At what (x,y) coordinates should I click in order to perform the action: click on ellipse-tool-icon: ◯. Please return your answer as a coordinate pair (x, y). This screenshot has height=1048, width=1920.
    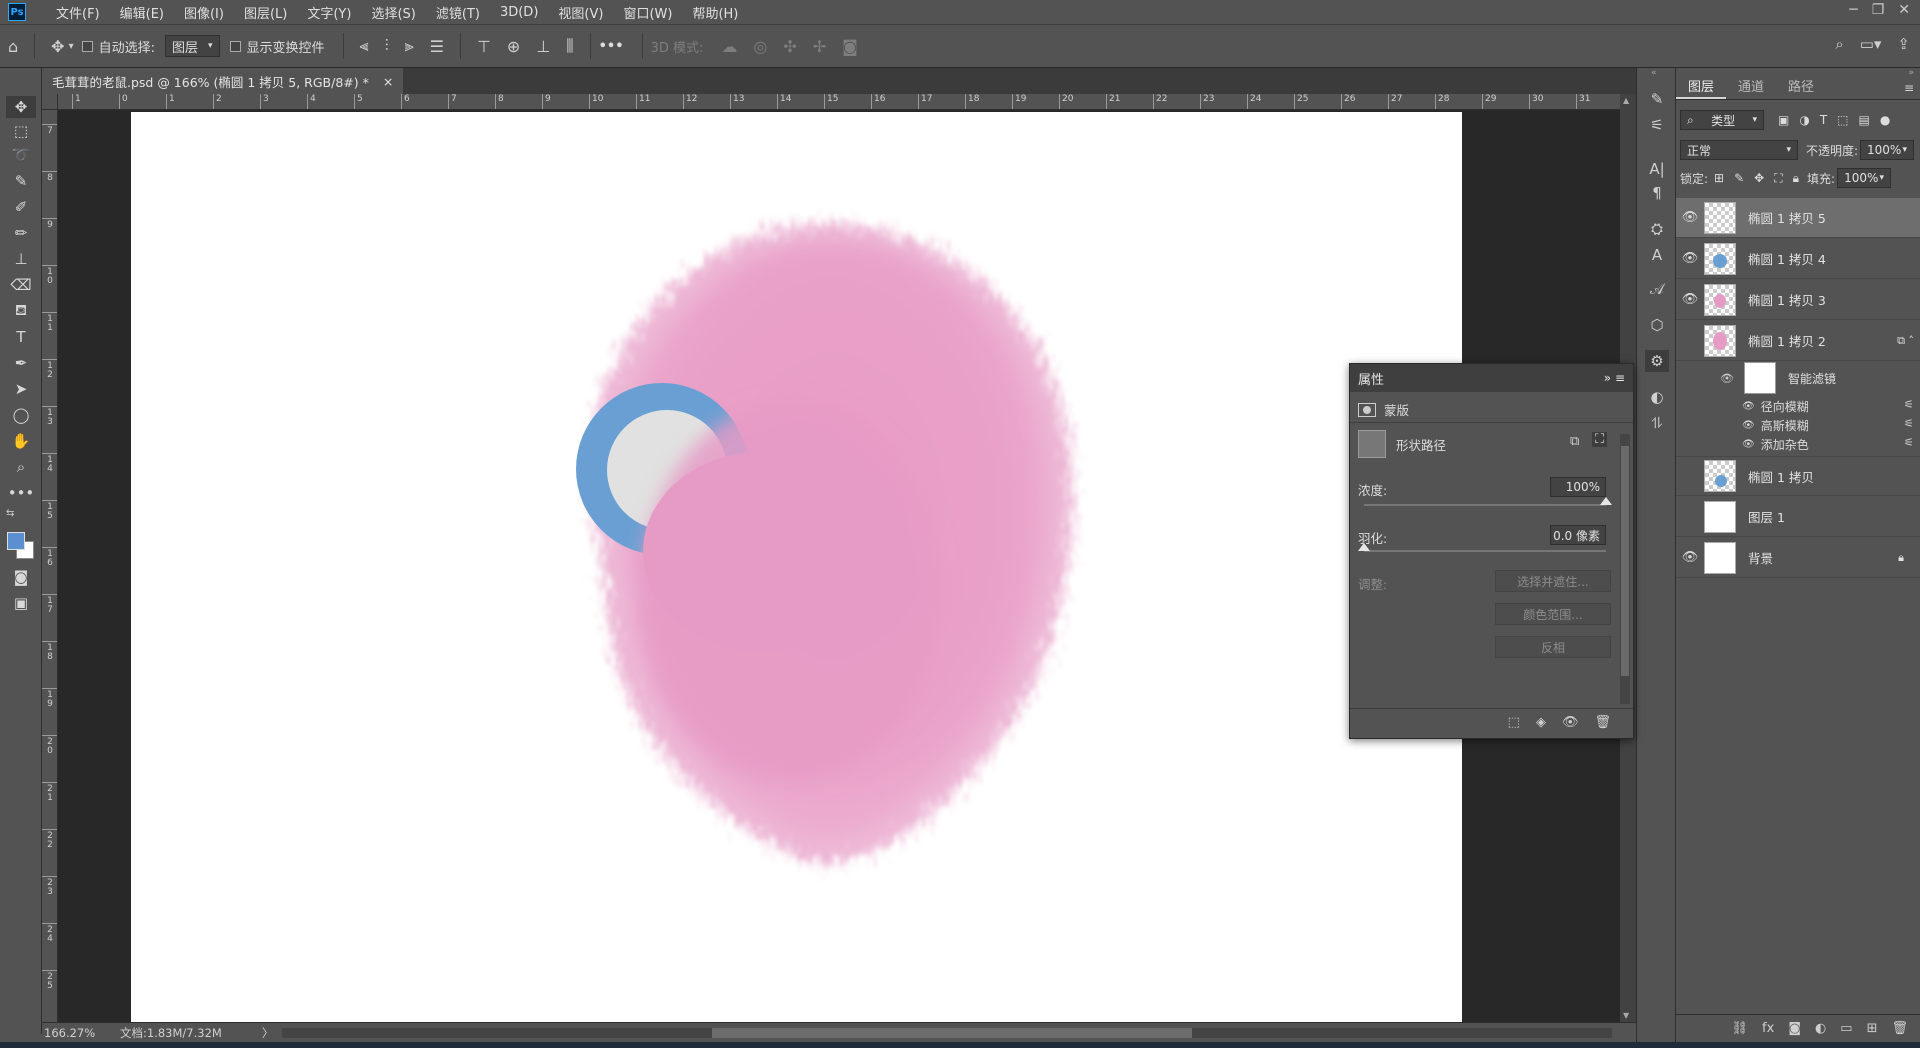
    Looking at the image, I should click on (21, 415).